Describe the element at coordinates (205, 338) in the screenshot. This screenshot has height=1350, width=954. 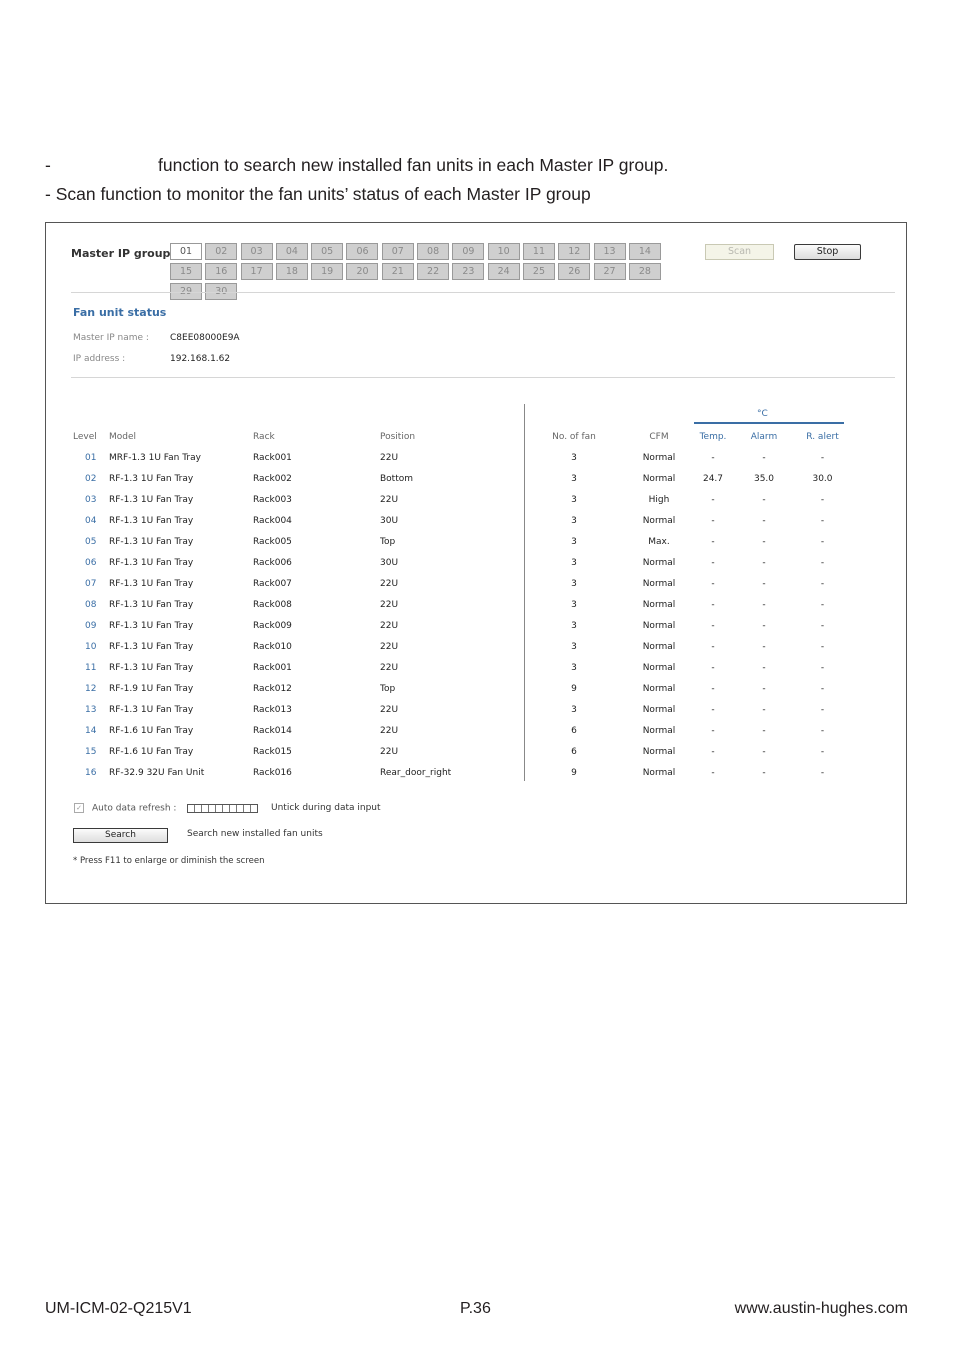
I see `master-ip-name-value: C8EE08000E9A` at that location.